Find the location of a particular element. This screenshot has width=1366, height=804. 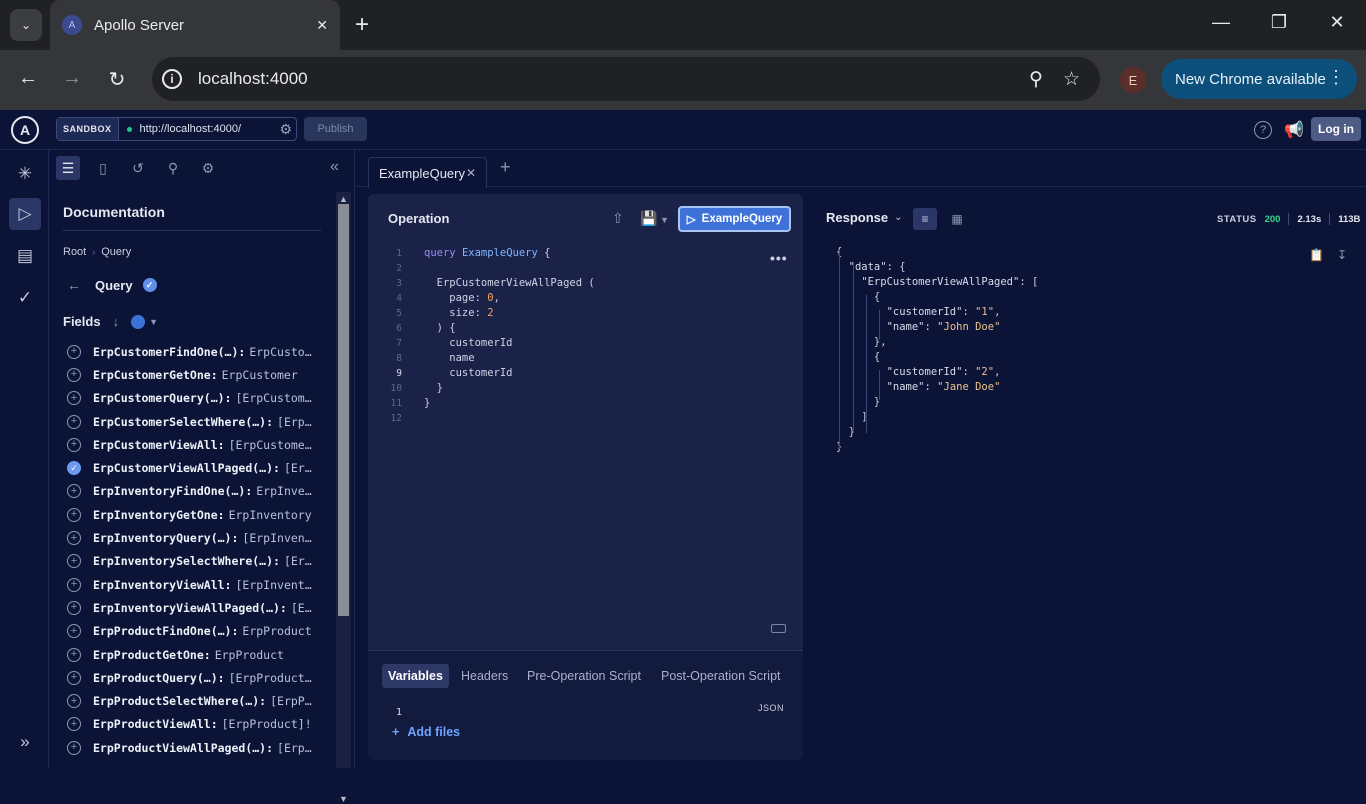

field-name: ErpProductViewAll: is located at coordinates (155, 724).